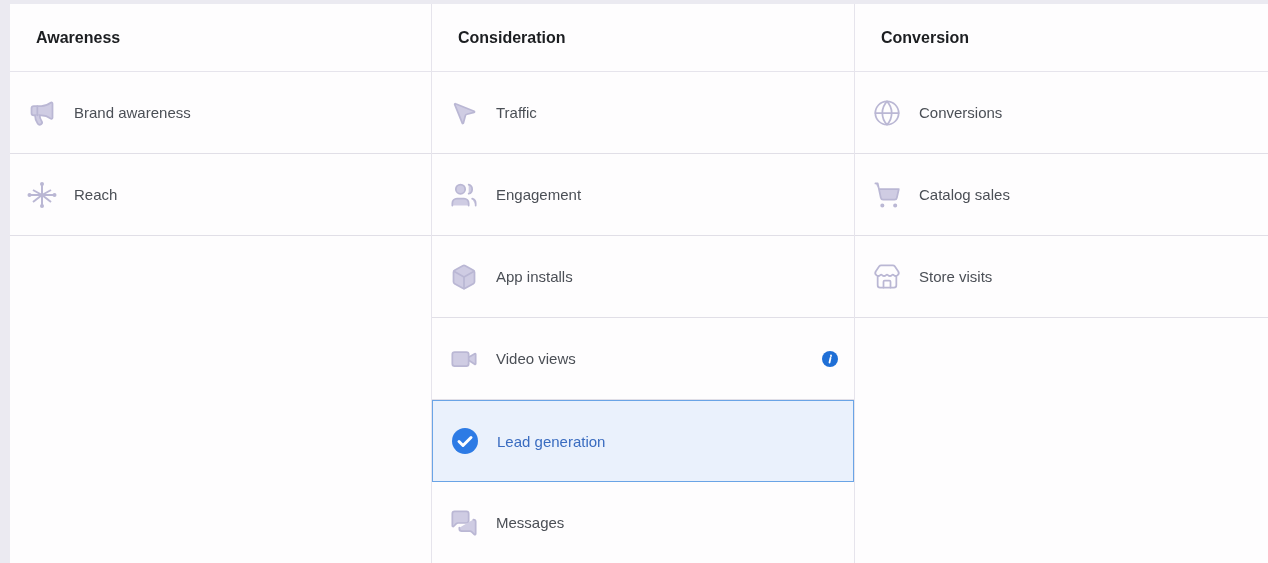 Image resolution: width=1268 pixels, height=563 pixels. What do you see at coordinates (220, 113) in the screenshot?
I see `objective-option: Brand awareness` at bounding box center [220, 113].